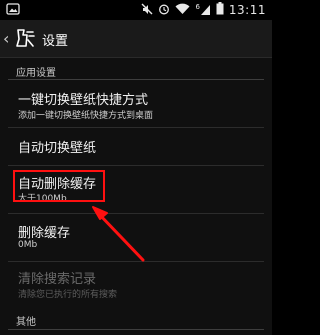 Image resolution: width=320 pixels, height=335 pixels. Describe the element at coordinates (55, 41) in the screenshot. I see `page-title: 设置` at that location.